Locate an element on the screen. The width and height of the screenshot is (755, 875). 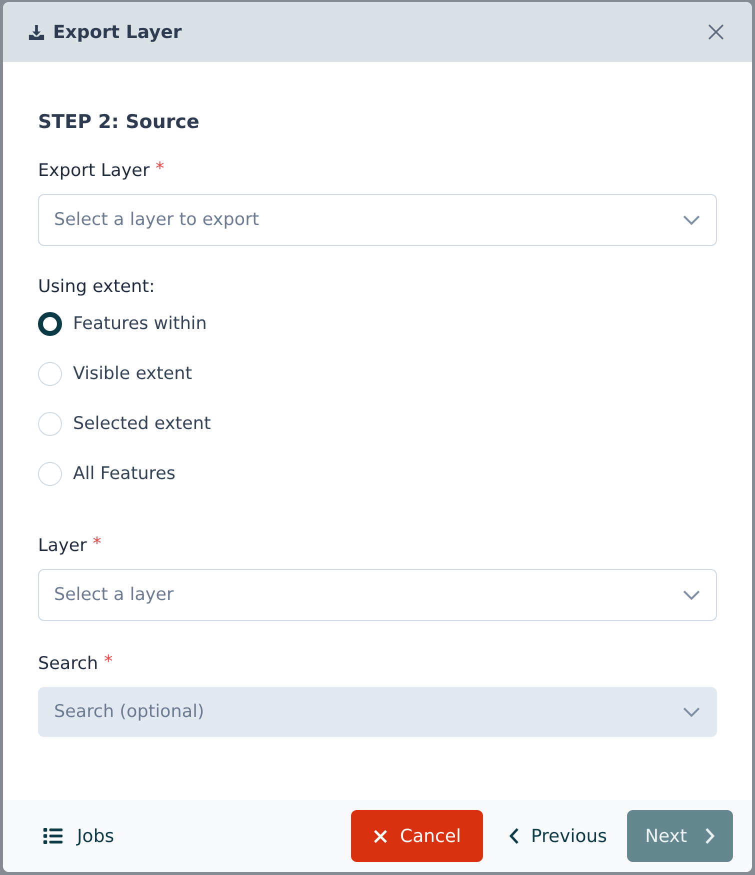
radio-label: All Features is located at coordinates (124, 474).